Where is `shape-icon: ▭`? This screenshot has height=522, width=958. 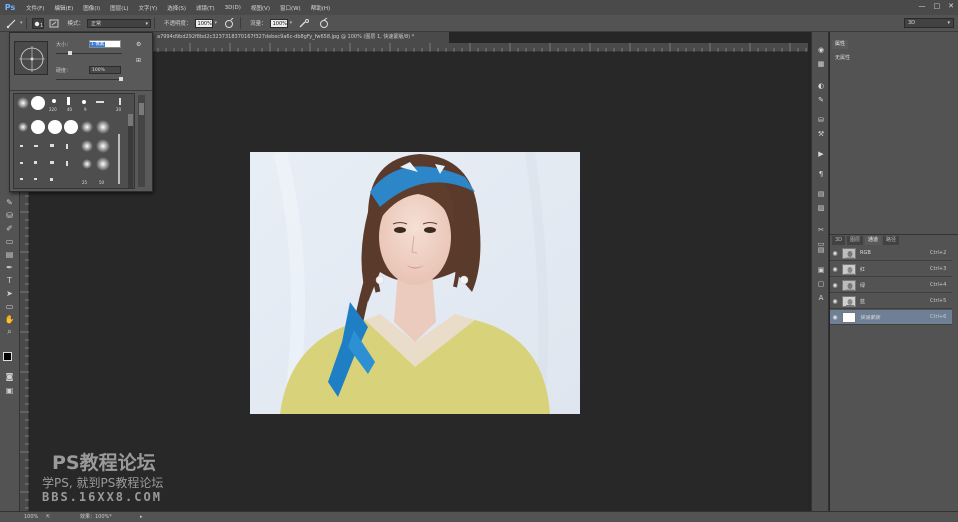
shape-icon: ▭ is located at coordinates (9, 306).